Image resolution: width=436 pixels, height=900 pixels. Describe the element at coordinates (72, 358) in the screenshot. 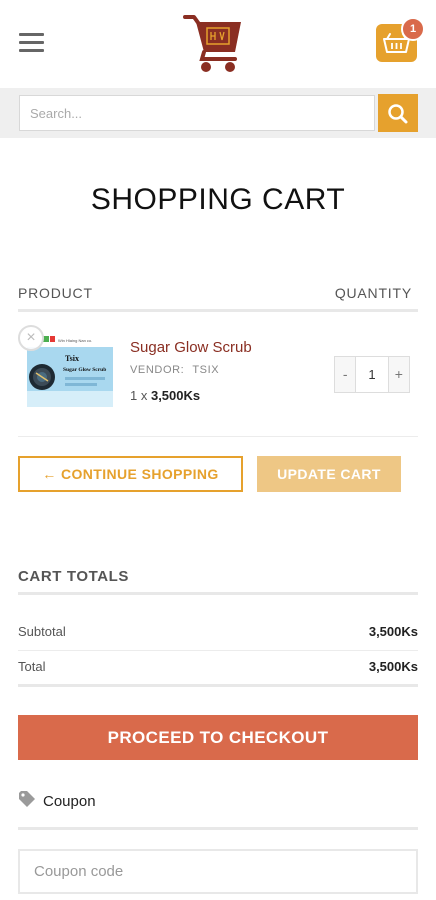

I see `product-image-text-brand: Tsix` at that location.